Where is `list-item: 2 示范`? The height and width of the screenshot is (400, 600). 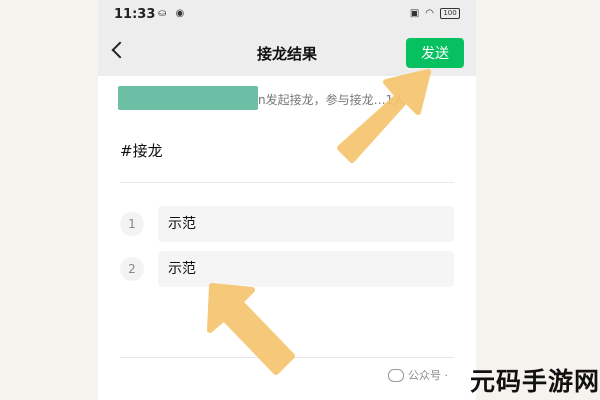
list-item: 2 示范 is located at coordinates (287, 269).